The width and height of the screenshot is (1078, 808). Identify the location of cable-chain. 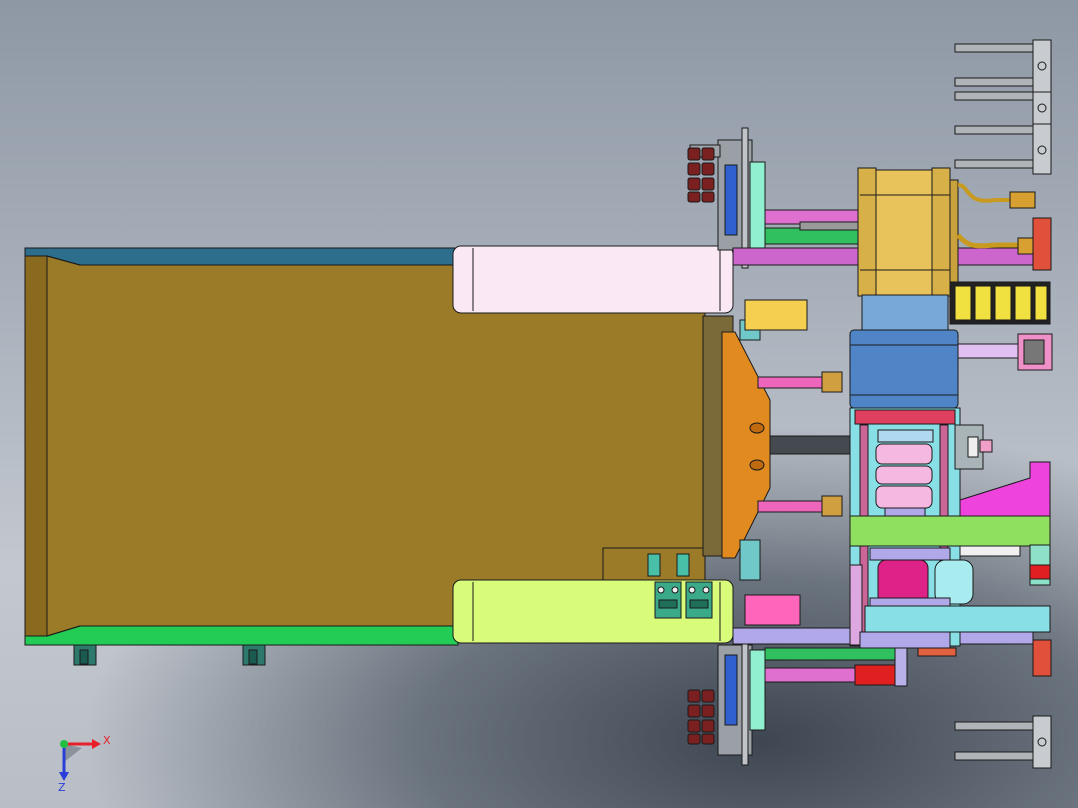
(1000, 303).